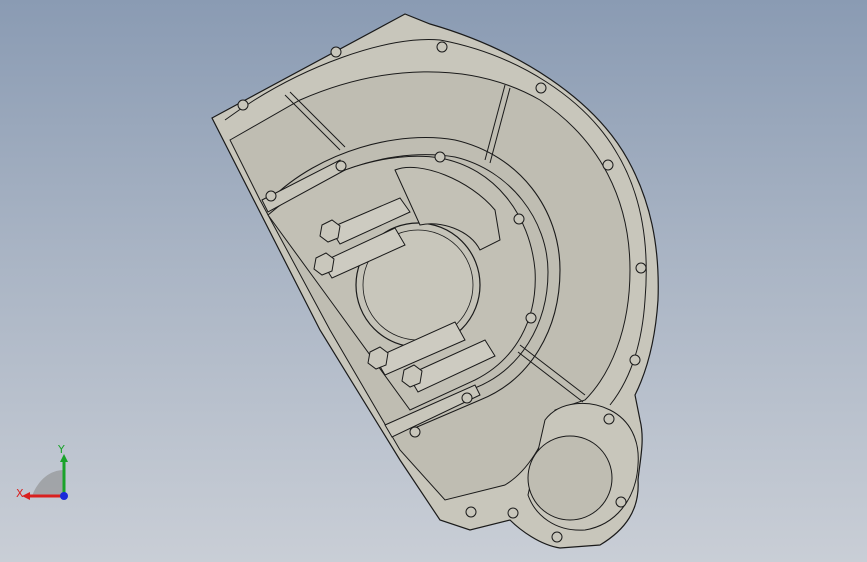 This screenshot has width=867, height=562. I want to click on y-axis-label: Y, so click(61, 449).